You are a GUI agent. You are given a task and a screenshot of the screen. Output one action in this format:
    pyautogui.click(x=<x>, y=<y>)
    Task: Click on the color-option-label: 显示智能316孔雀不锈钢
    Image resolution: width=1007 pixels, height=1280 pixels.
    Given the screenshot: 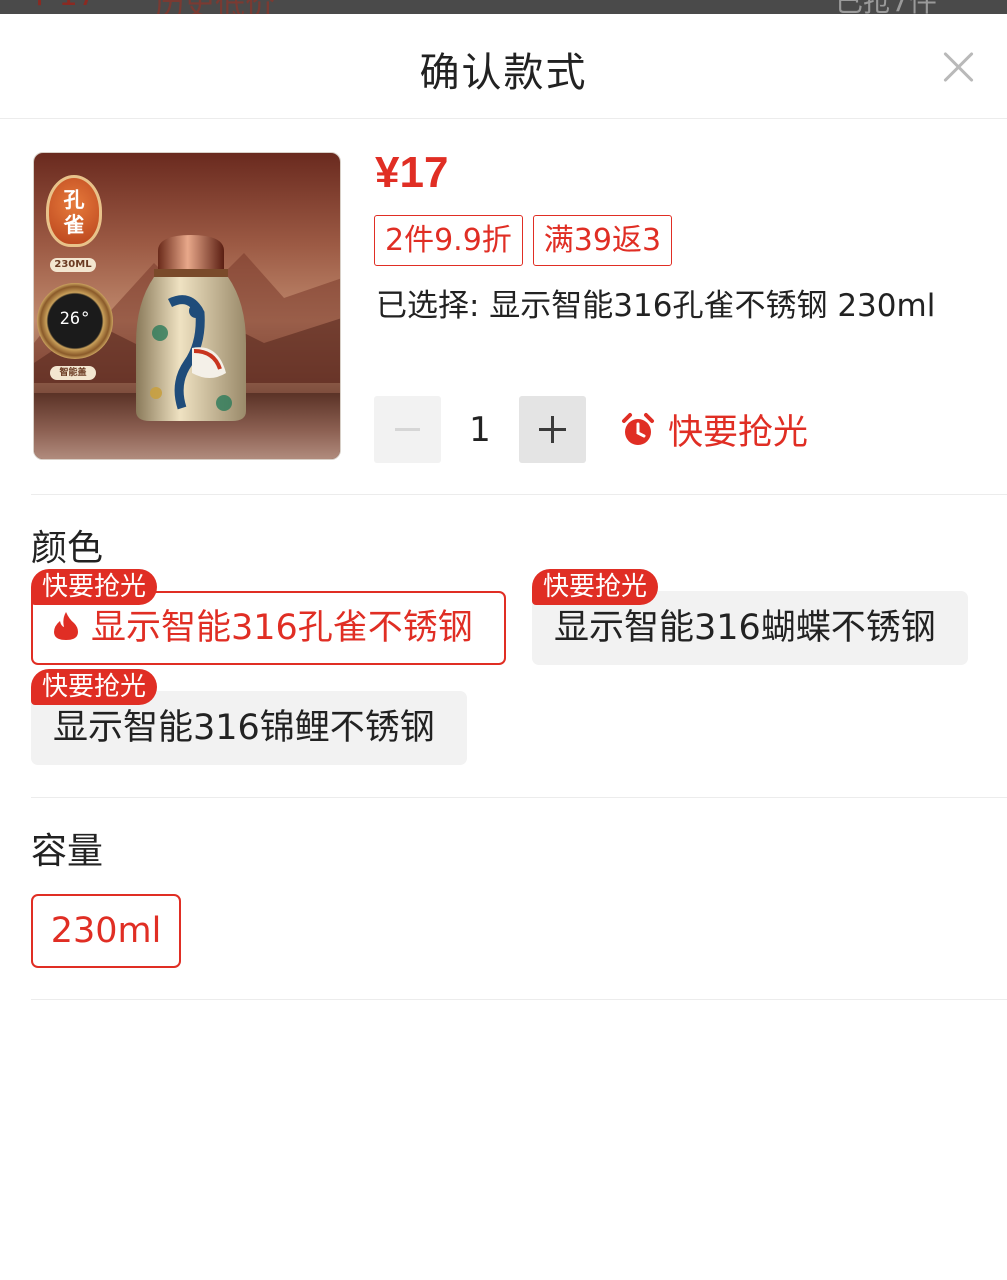 What is the action you would take?
    pyautogui.click(x=282, y=628)
    